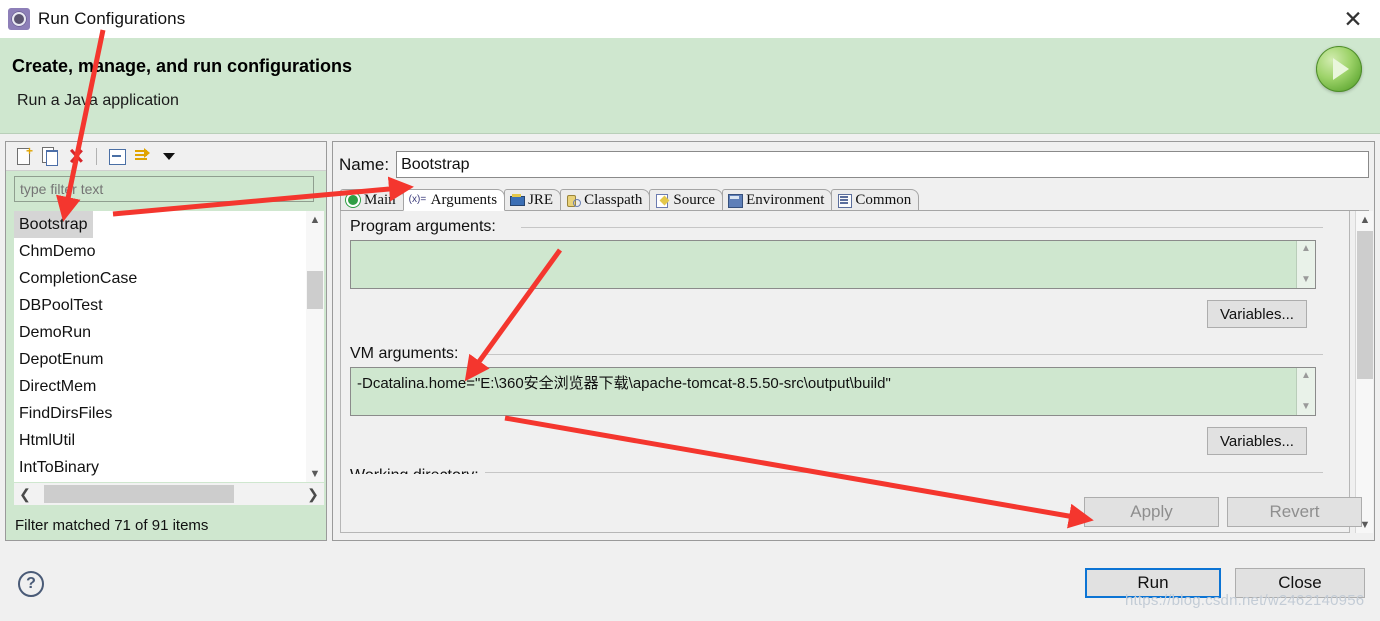  I want to click on chevron-right-icon: ❯, so click(313, 494).